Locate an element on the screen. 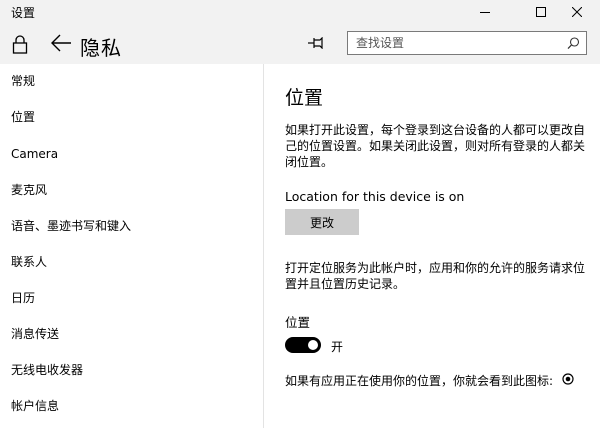 The width and height of the screenshot is (600, 428). section-title: 位置 is located at coordinates (304, 98).